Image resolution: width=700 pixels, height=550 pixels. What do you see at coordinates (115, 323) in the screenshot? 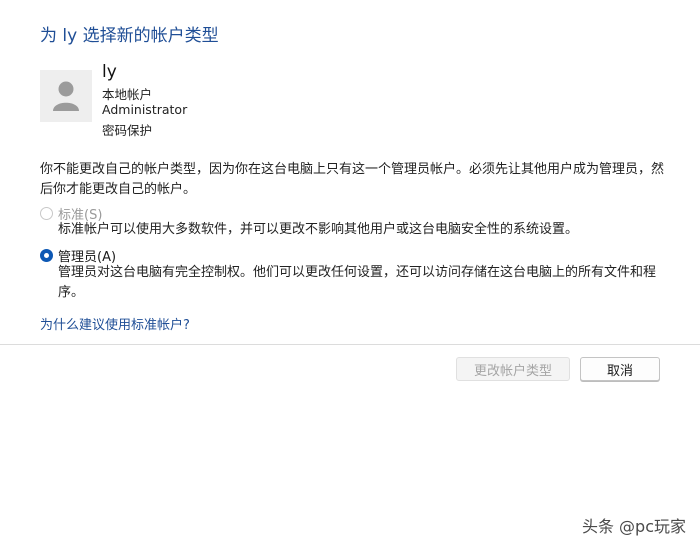
I see `help-link: 为什么建议使用标准帐户?` at bounding box center [115, 323].